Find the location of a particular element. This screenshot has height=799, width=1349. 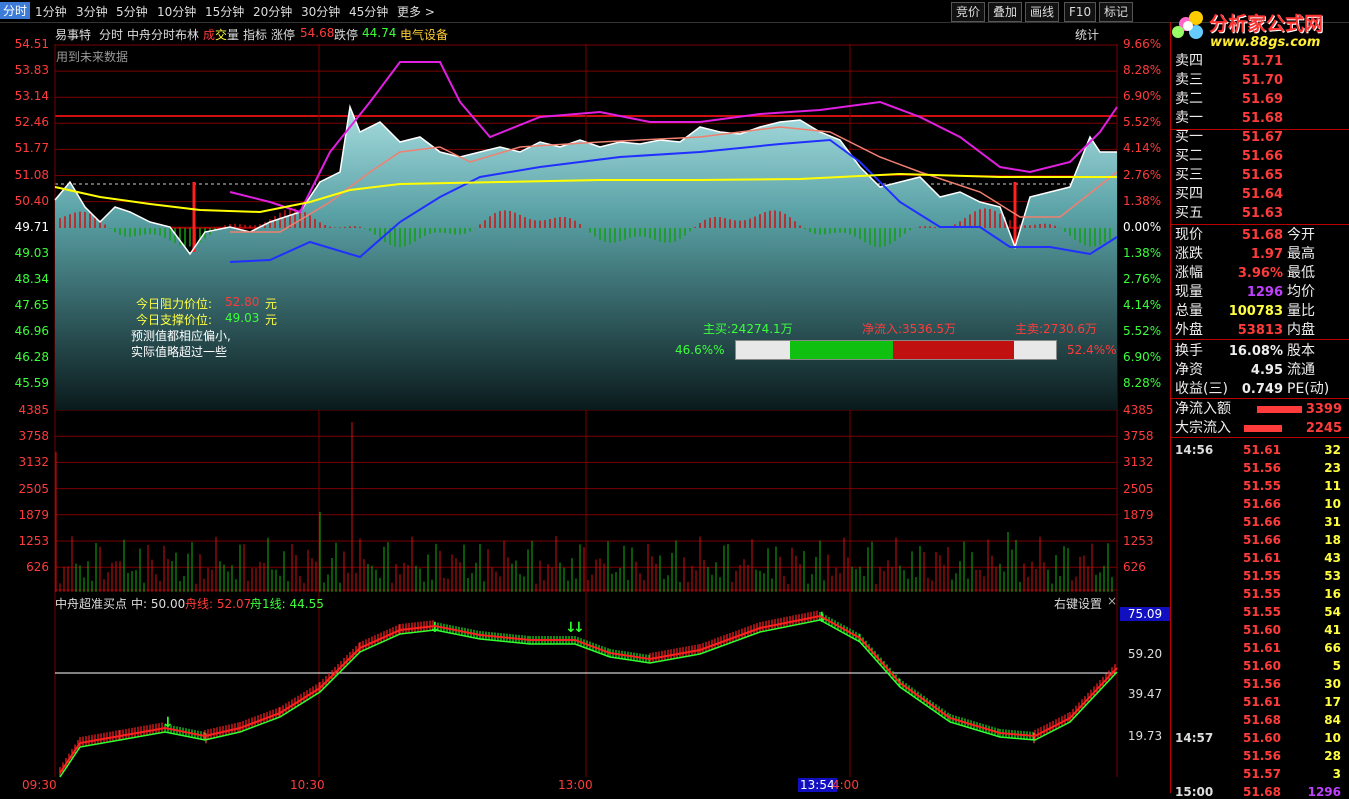

quote-label-right: PE(动) is located at coordinates (1308, 389).